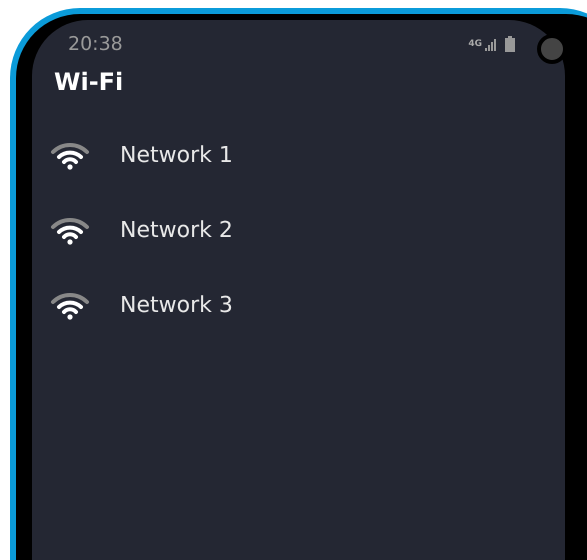 The width and height of the screenshot is (587, 560). What do you see at coordinates (95, 44) in the screenshot?
I see `status-time: 20:38` at bounding box center [95, 44].